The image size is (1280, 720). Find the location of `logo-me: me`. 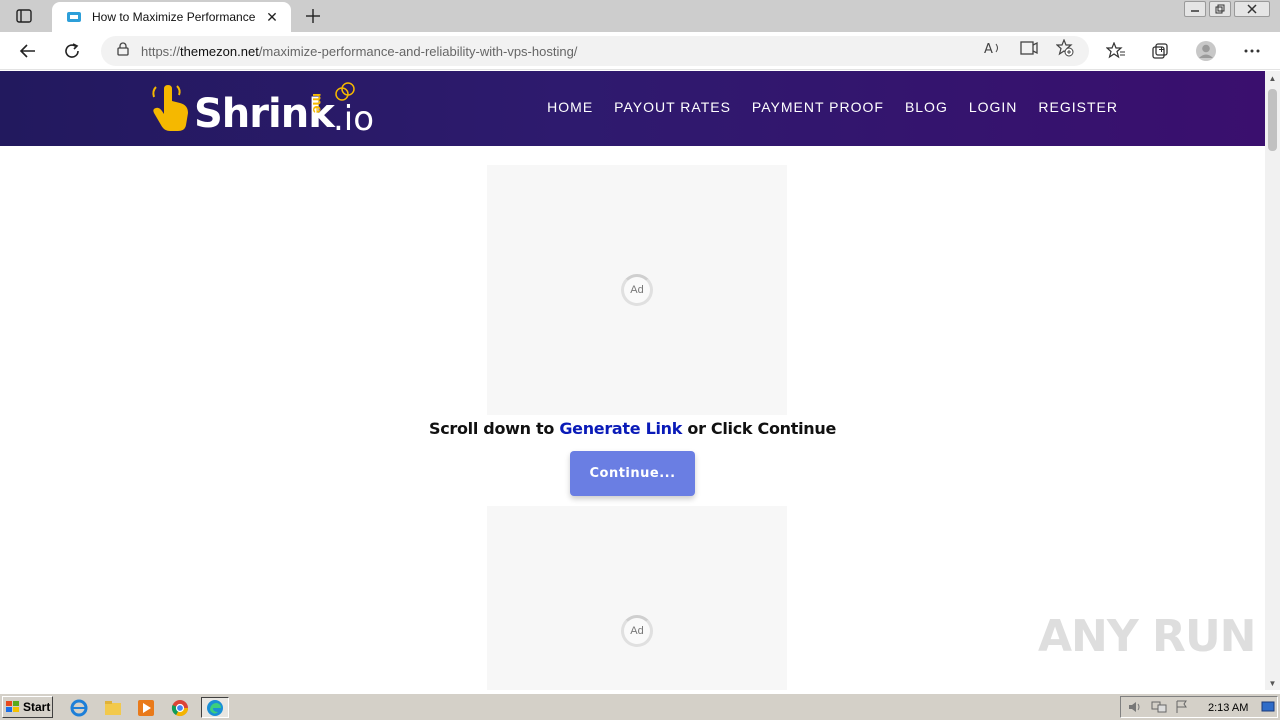

logo-me: me is located at coordinates (318, 103).